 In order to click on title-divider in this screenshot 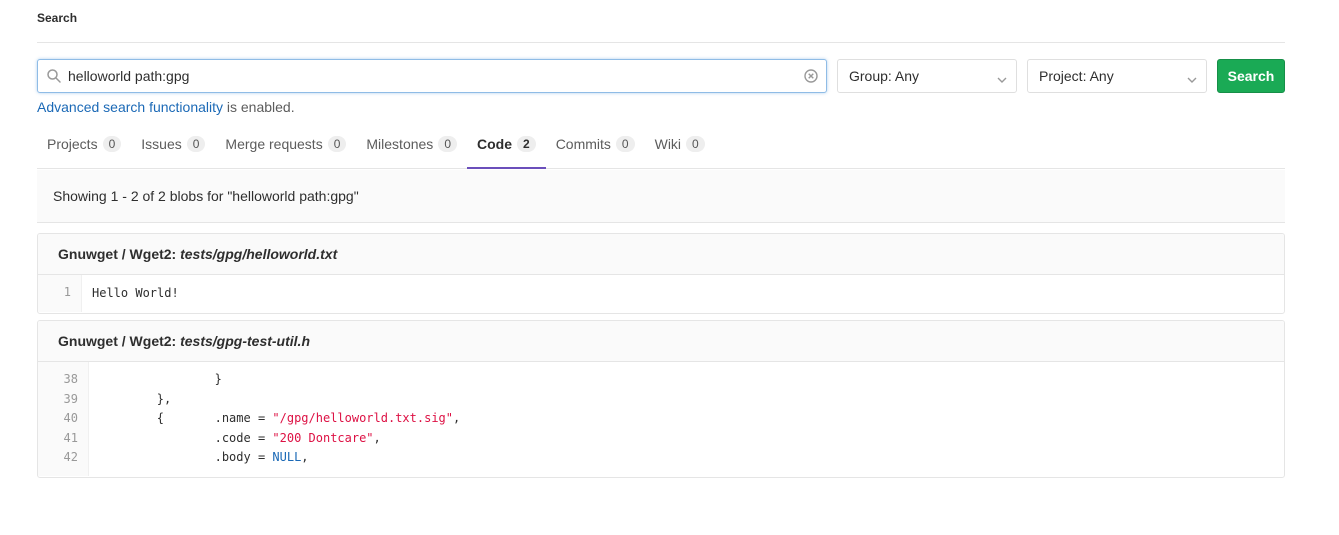, I will do `click(661, 42)`.